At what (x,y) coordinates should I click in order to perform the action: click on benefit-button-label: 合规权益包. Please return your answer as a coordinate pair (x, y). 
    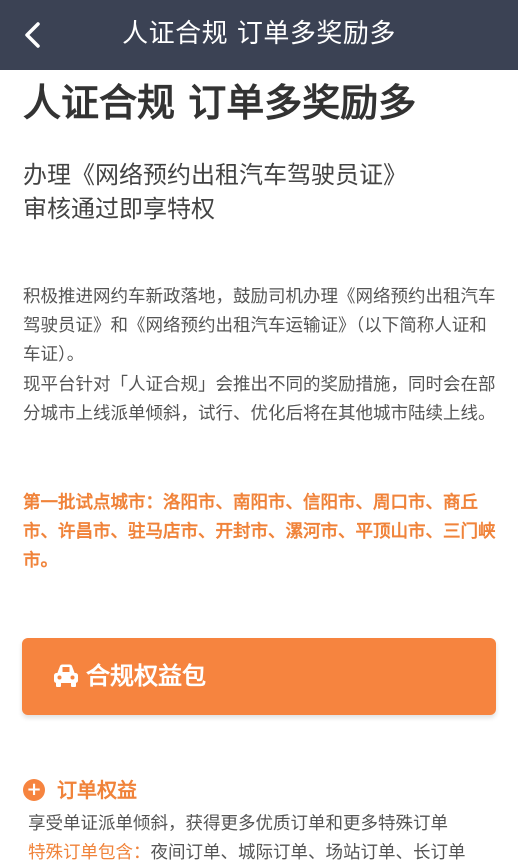
    Looking at the image, I should click on (146, 676).